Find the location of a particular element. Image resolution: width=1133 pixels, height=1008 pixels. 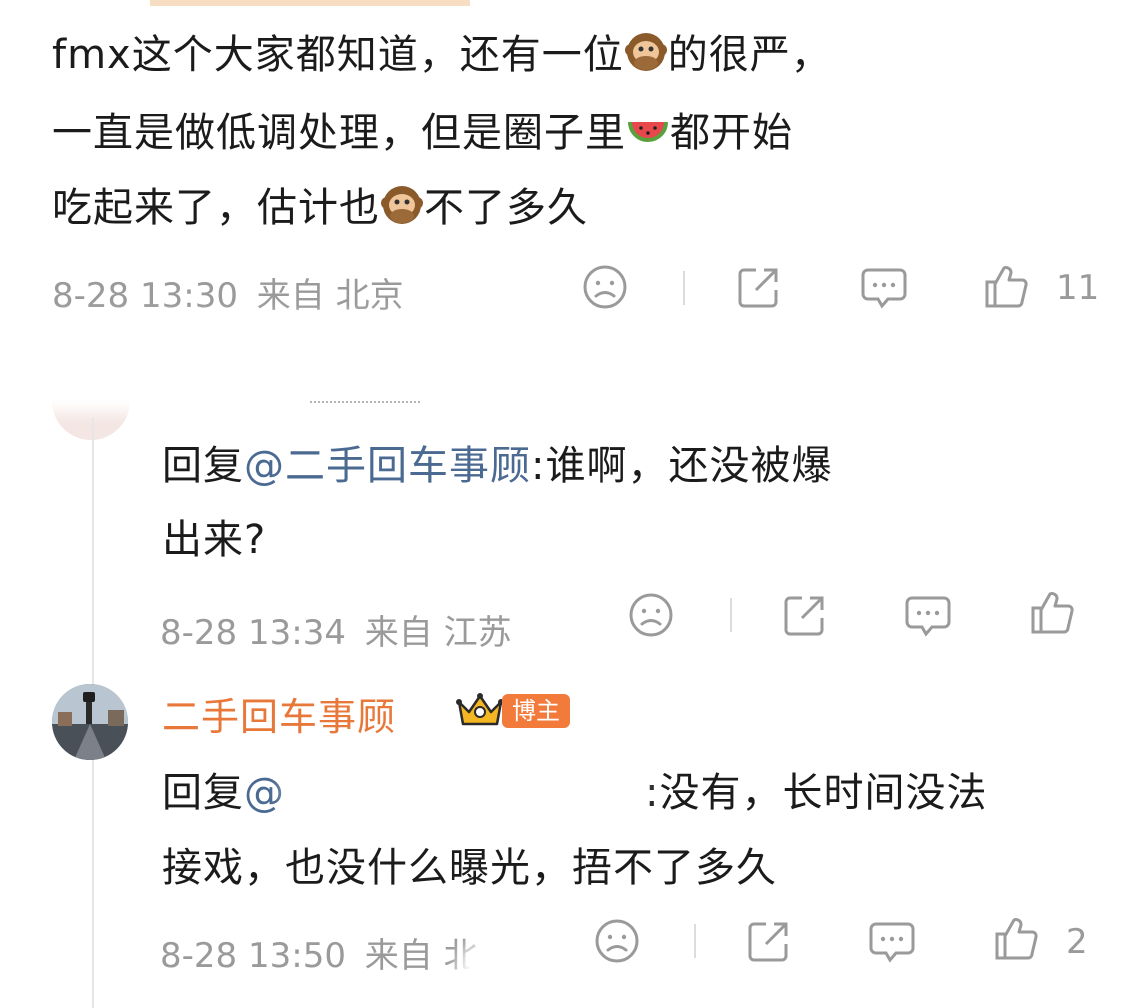

author-row: 二手回车事顾 is located at coordinates (279, 713).